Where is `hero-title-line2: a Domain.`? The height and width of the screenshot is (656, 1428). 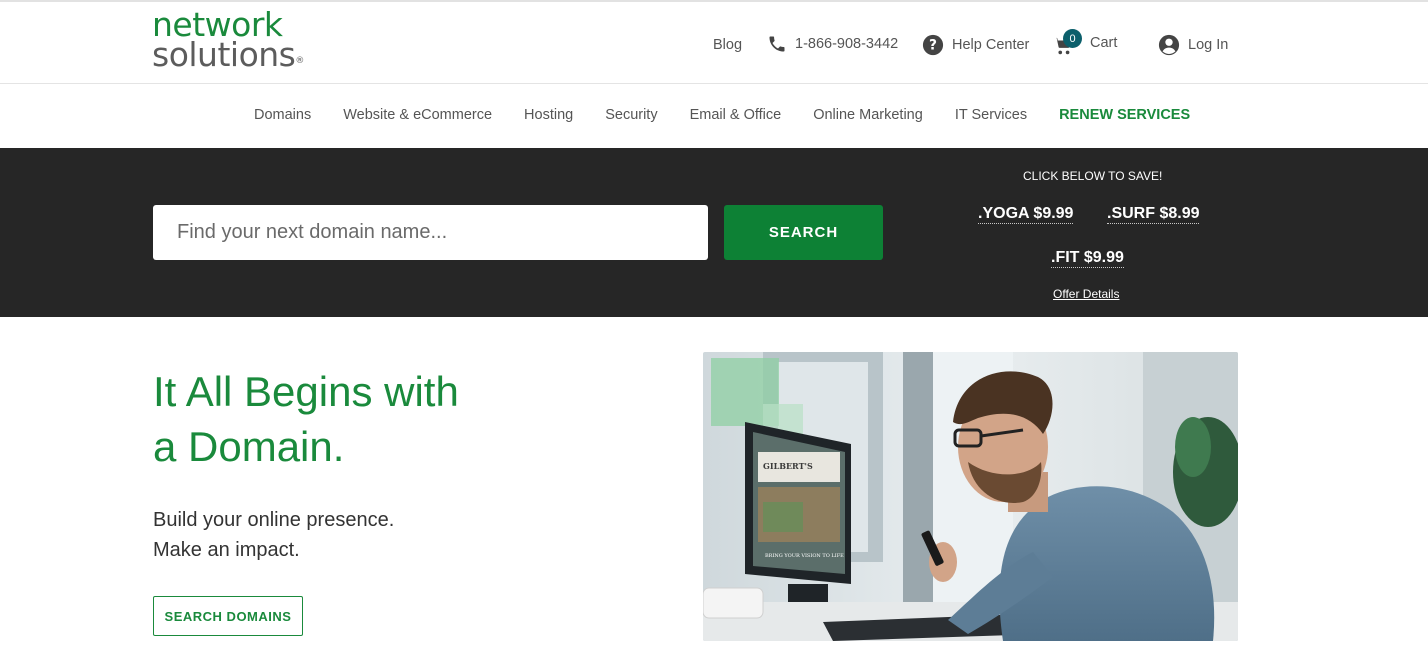 hero-title-line2: a Domain. is located at coordinates (249, 446).